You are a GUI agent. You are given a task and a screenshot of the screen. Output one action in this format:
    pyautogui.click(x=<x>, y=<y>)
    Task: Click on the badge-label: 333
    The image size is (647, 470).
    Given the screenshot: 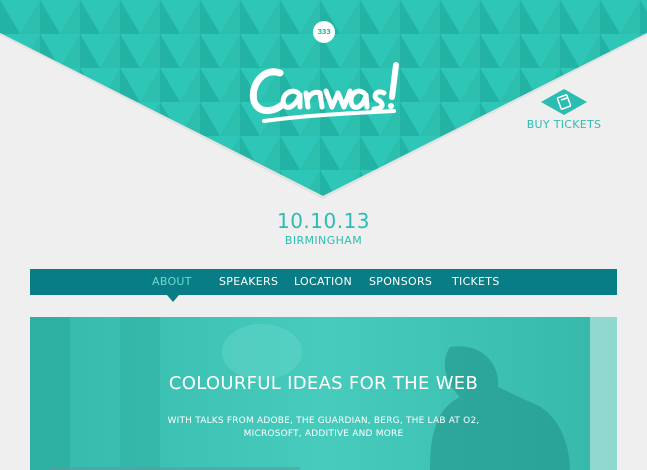 What is the action you would take?
    pyautogui.click(x=324, y=32)
    